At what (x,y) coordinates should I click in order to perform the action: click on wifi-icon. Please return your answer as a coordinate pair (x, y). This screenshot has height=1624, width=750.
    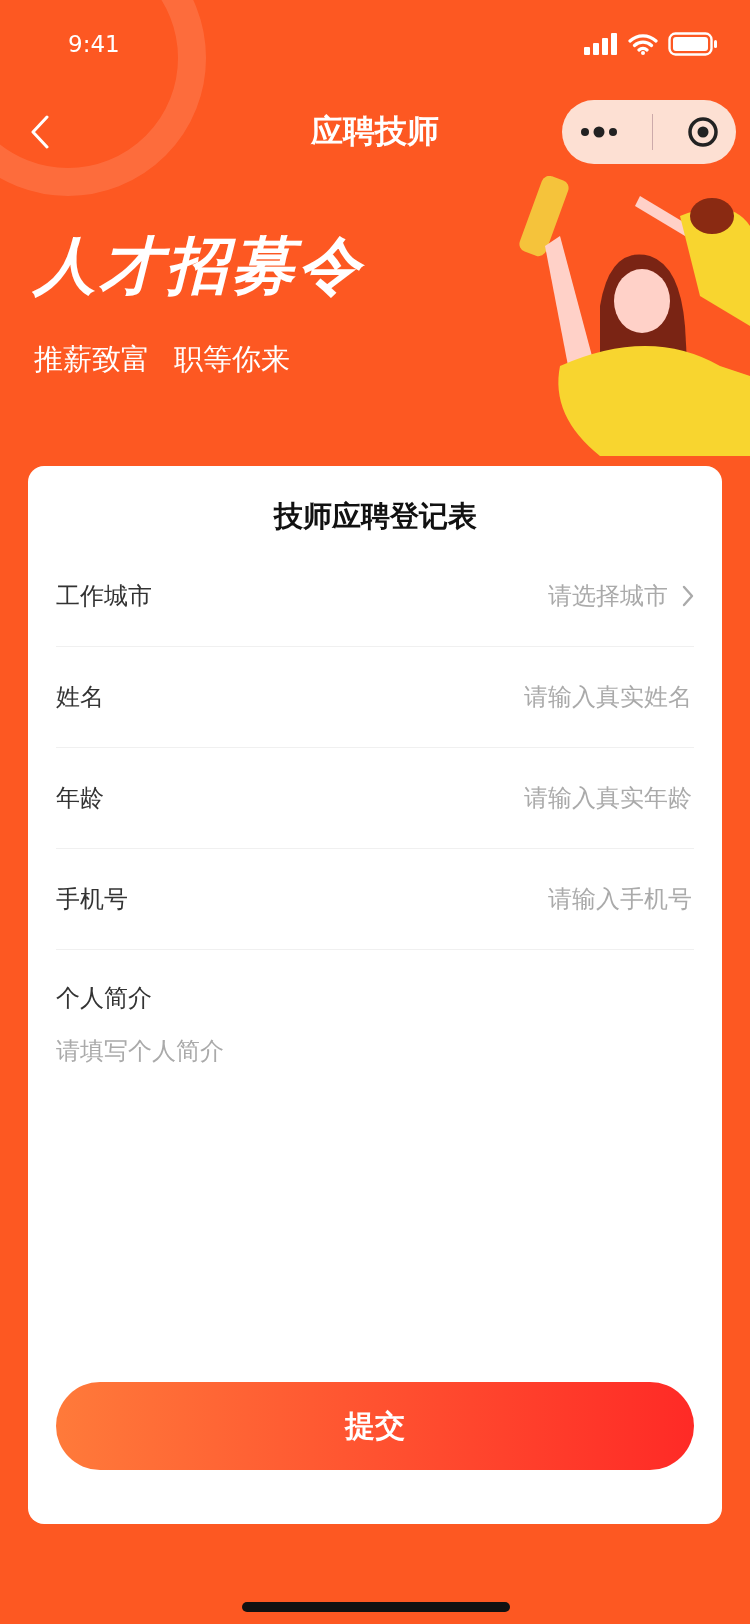
    Looking at the image, I should click on (643, 44).